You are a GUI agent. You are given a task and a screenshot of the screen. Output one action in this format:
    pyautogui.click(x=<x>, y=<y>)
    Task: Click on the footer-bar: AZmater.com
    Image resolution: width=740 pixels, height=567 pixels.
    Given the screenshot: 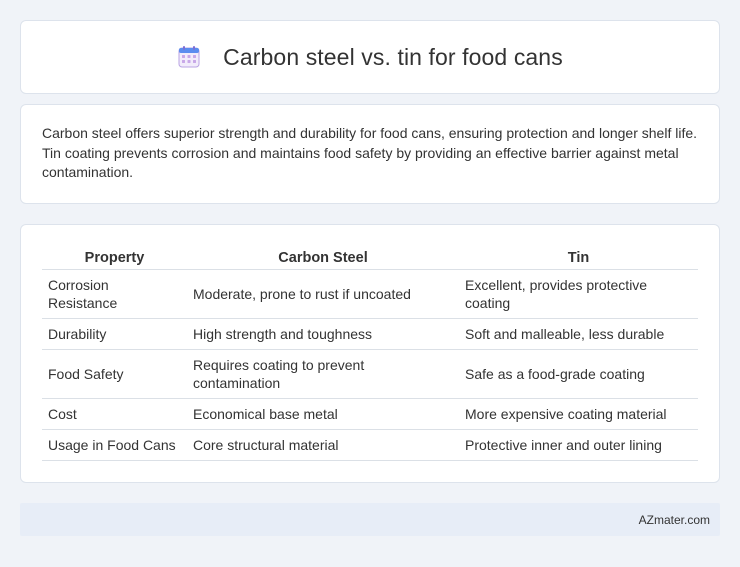 What is the action you would take?
    pyautogui.click(x=370, y=519)
    